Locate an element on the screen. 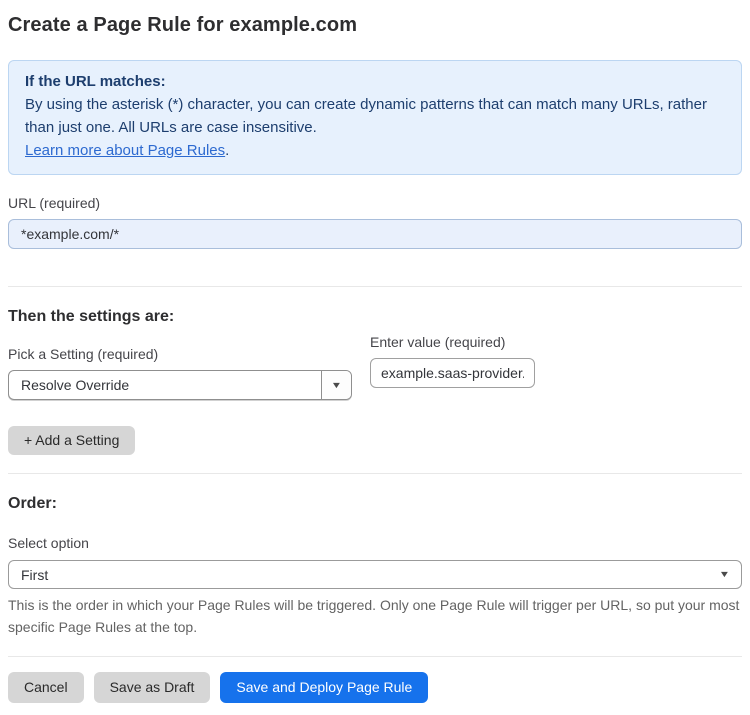 Image resolution: width=750 pixels, height=715 pixels. info-box-heading: If the URL matches: is located at coordinates (95, 81).